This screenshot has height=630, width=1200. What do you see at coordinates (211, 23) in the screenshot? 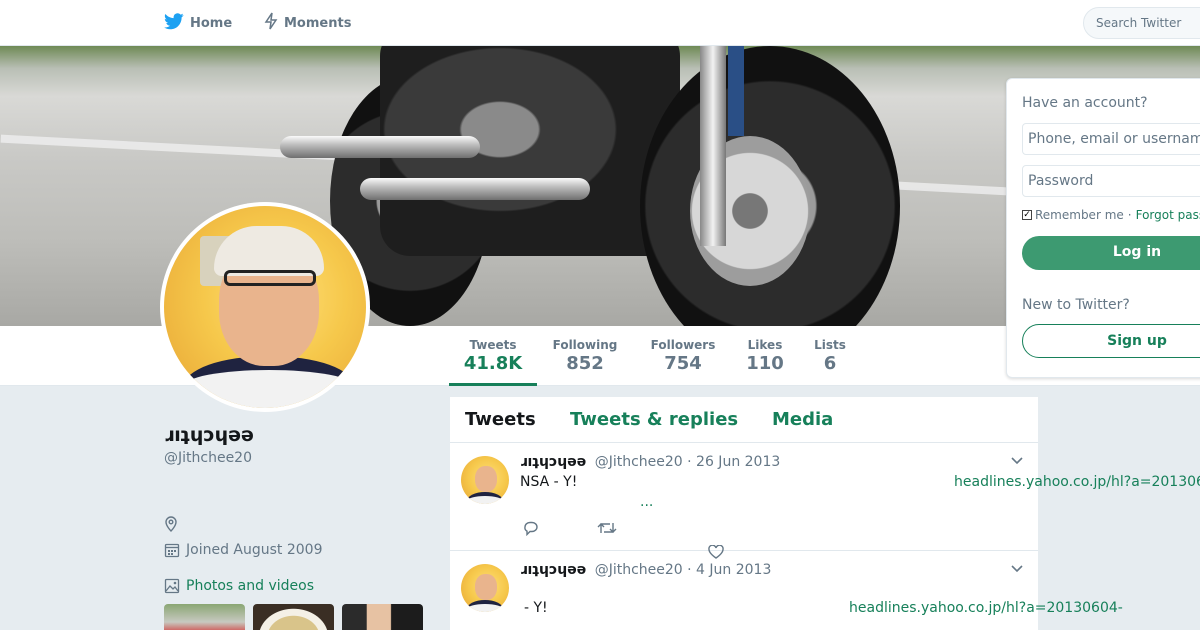
I see `nav-home-label: Home` at bounding box center [211, 23].